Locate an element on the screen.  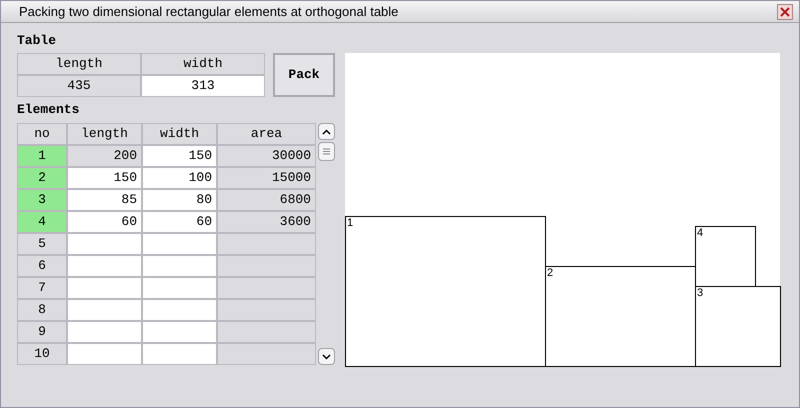
table-cell: 85 is located at coordinates (104, 200).